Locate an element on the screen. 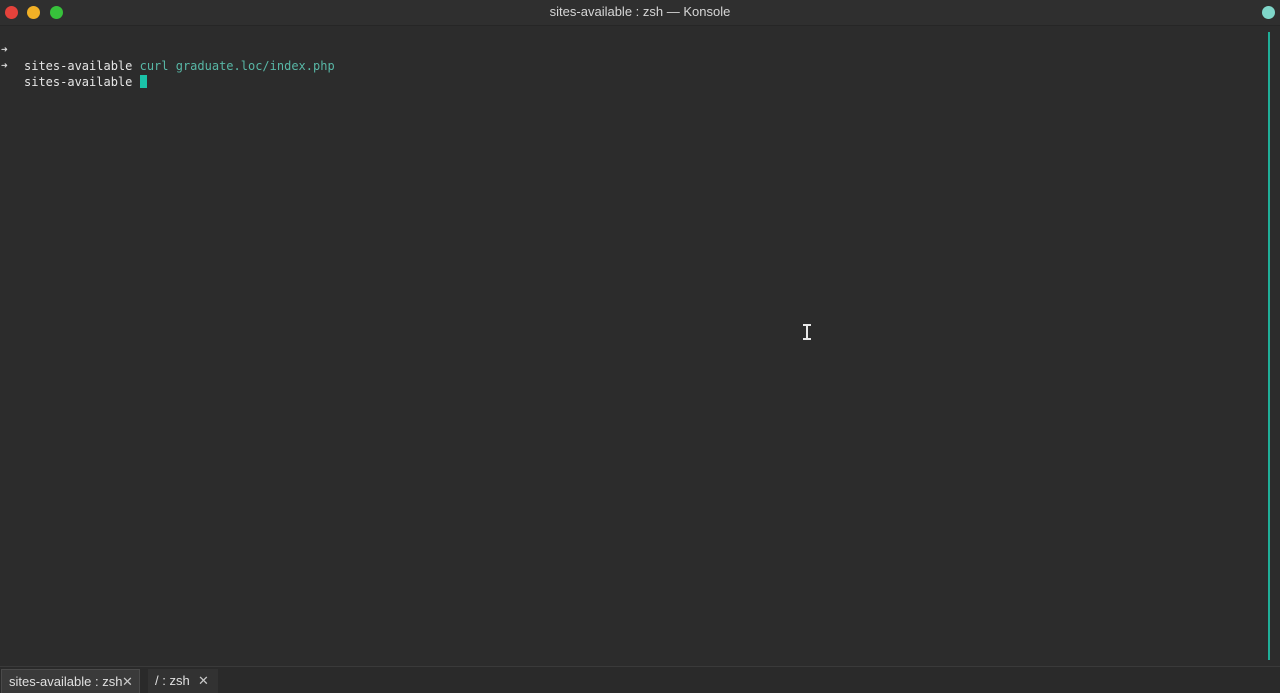  app-menu-icon is located at coordinates (1268, 12).